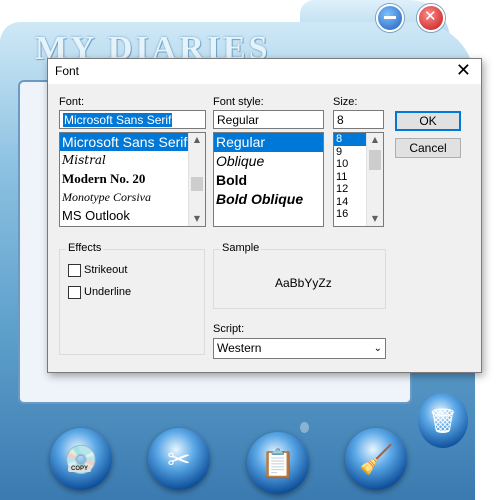 The width and height of the screenshot is (500, 500). I want to click on disc-copy-icon: 💿, so click(81, 459).